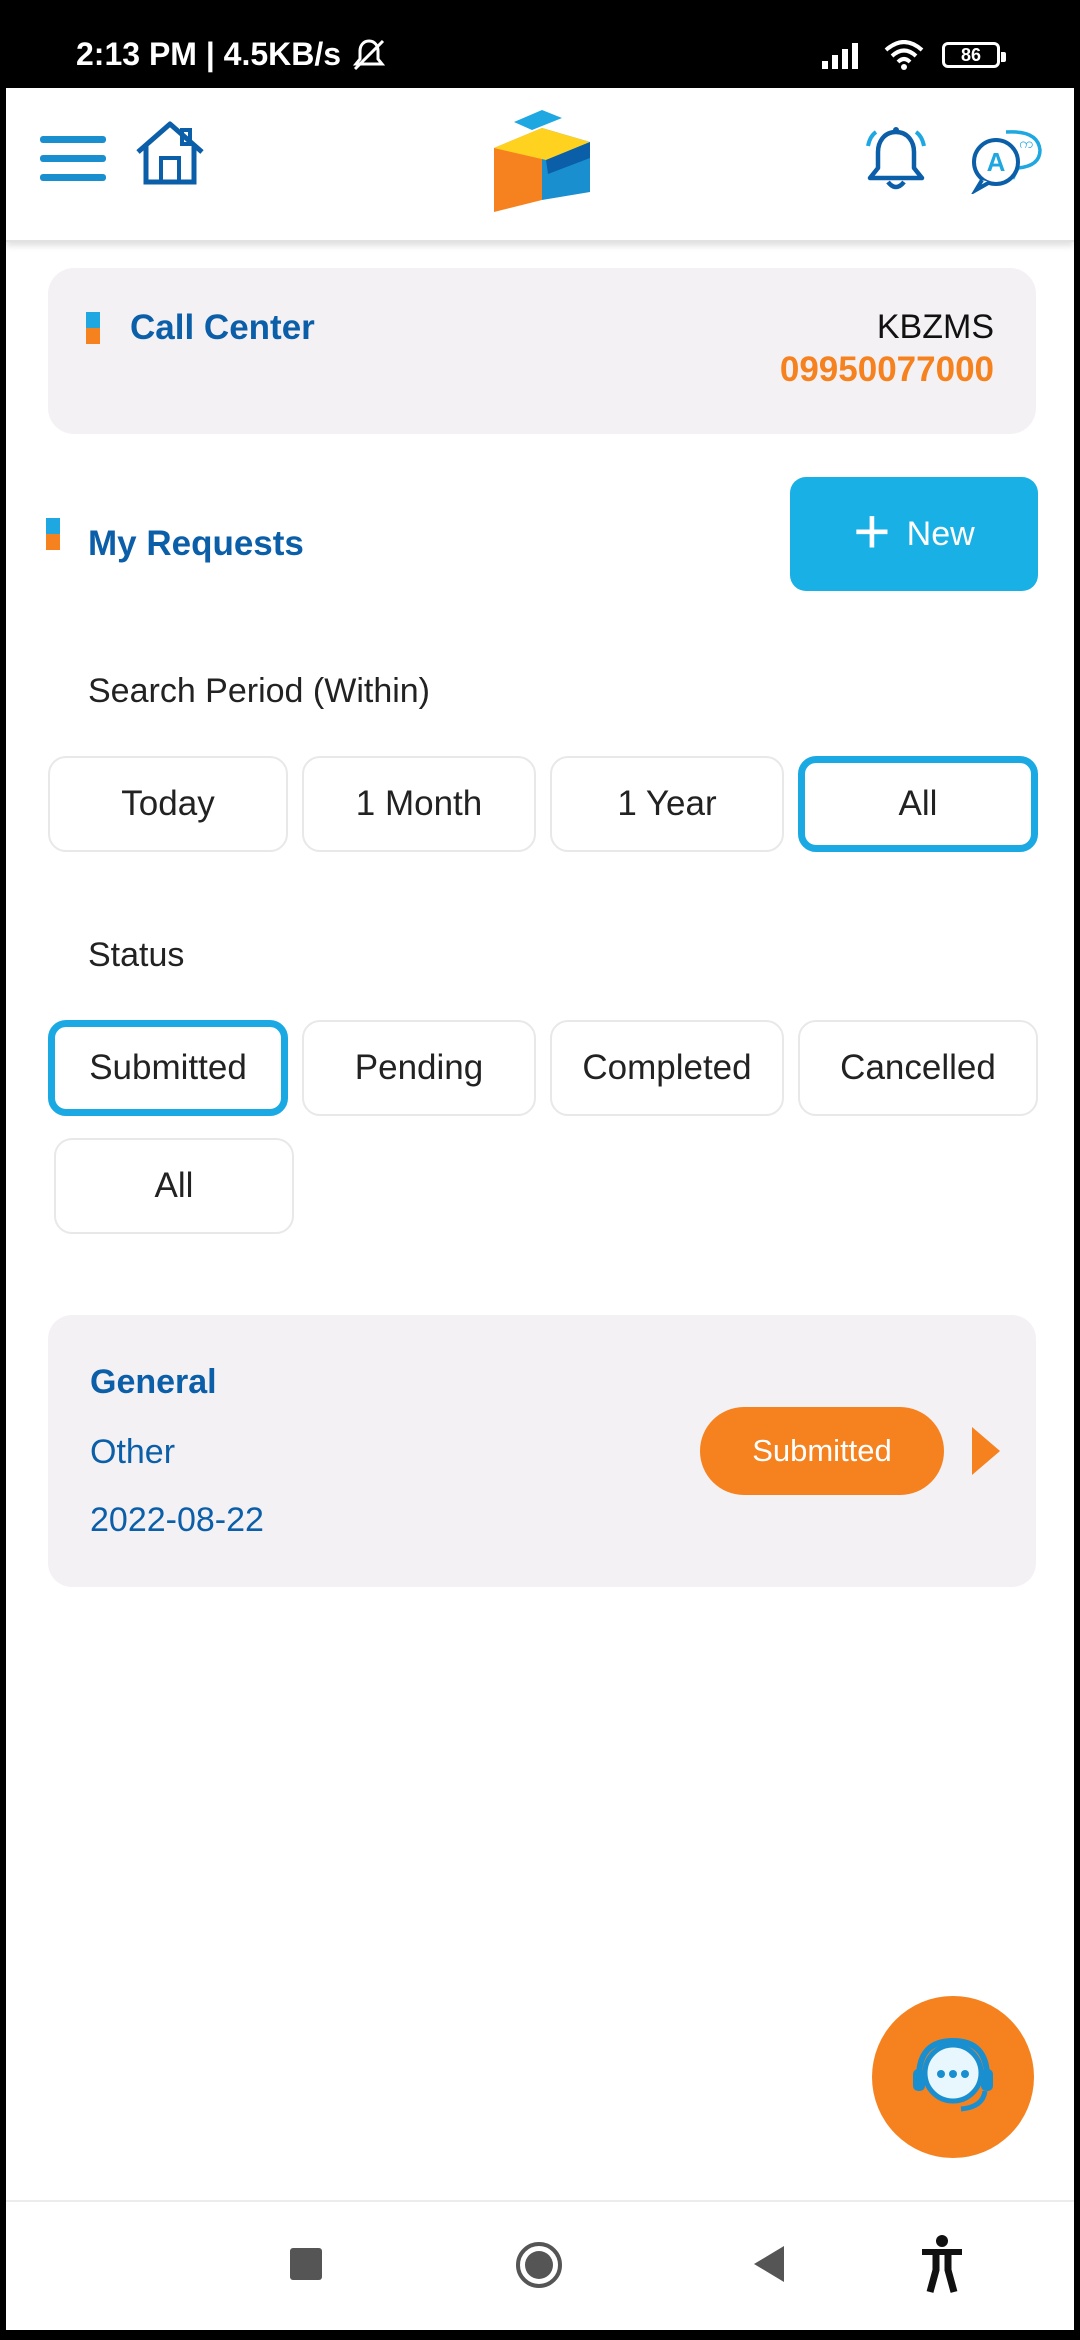  What do you see at coordinates (942, 2264) in the screenshot?
I see `accessibility-icon` at bounding box center [942, 2264].